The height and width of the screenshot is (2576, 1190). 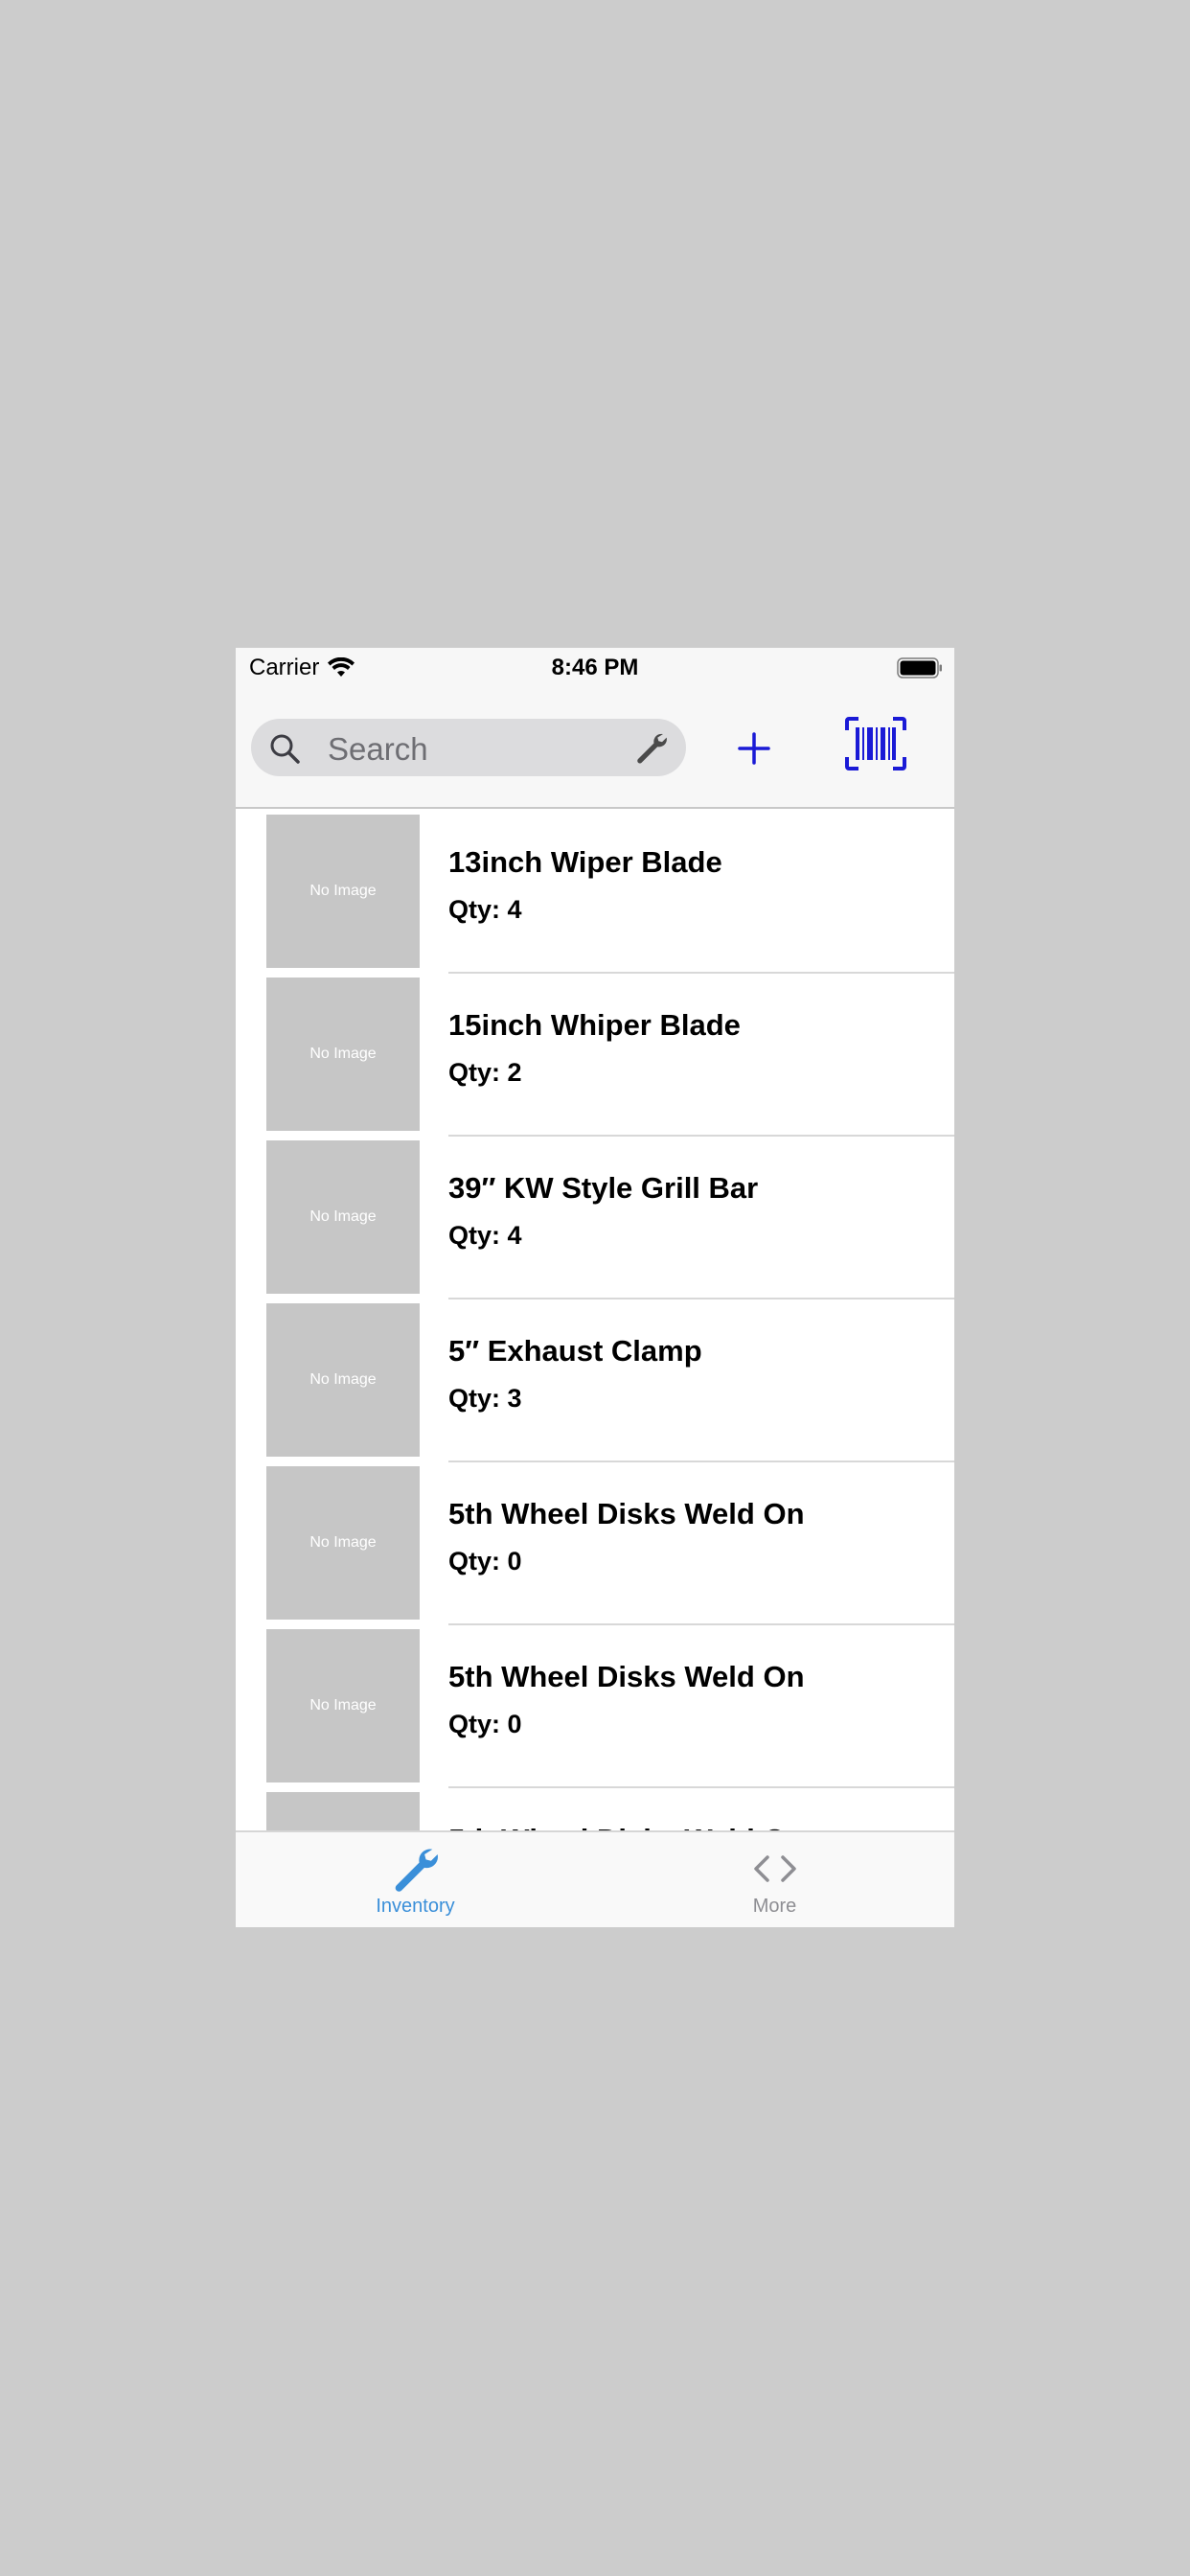 I want to click on item-name: 39″ KW Style Grill Bar, so click(x=604, y=1188).